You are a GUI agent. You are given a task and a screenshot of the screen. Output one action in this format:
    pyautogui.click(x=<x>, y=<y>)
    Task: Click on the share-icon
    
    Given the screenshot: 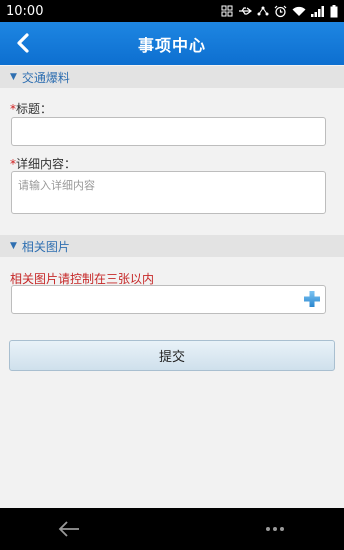 What is the action you would take?
    pyautogui.click(x=263, y=11)
    